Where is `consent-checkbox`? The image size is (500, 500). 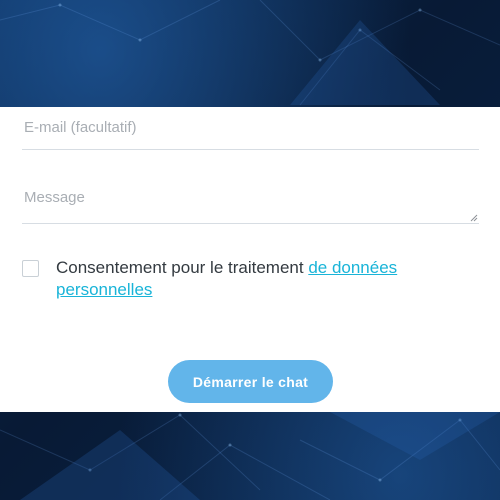
consent-checkbox is located at coordinates (30, 268).